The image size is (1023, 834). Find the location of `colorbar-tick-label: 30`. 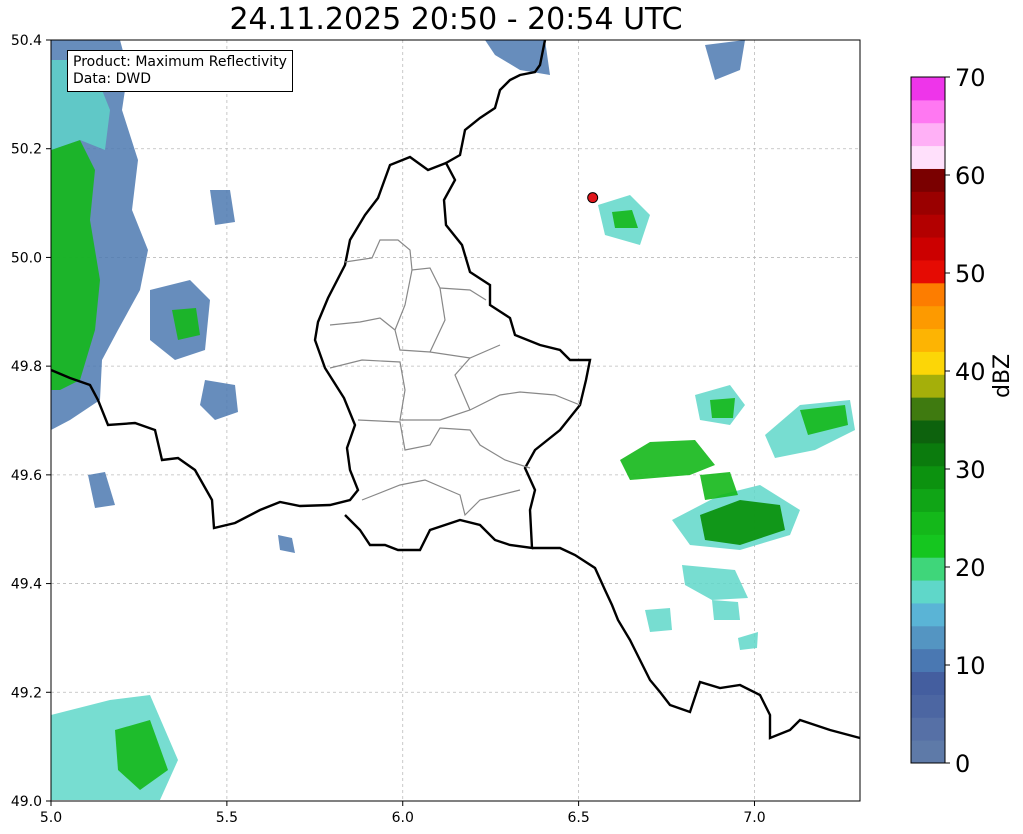

colorbar-tick-label: 30 is located at coordinates (970, 470).